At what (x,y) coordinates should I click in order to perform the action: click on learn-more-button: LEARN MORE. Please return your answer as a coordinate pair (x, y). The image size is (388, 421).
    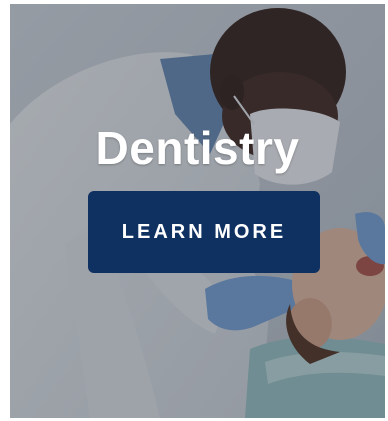
    Looking at the image, I should click on (204, 232).